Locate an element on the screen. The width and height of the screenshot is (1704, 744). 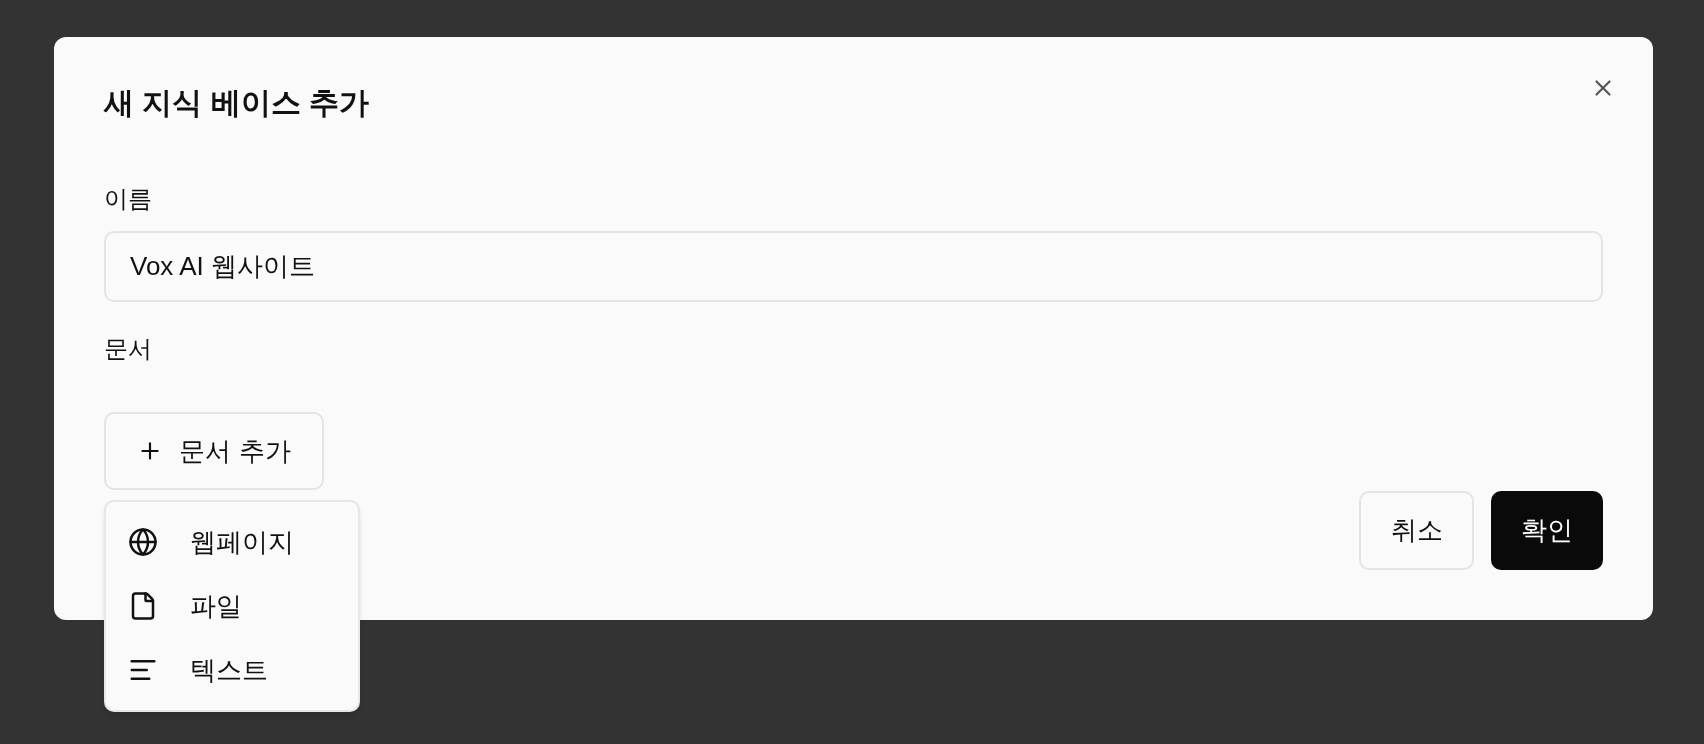
name-field: Vox AI 웹사이트 is located at coordinates (853, 266).